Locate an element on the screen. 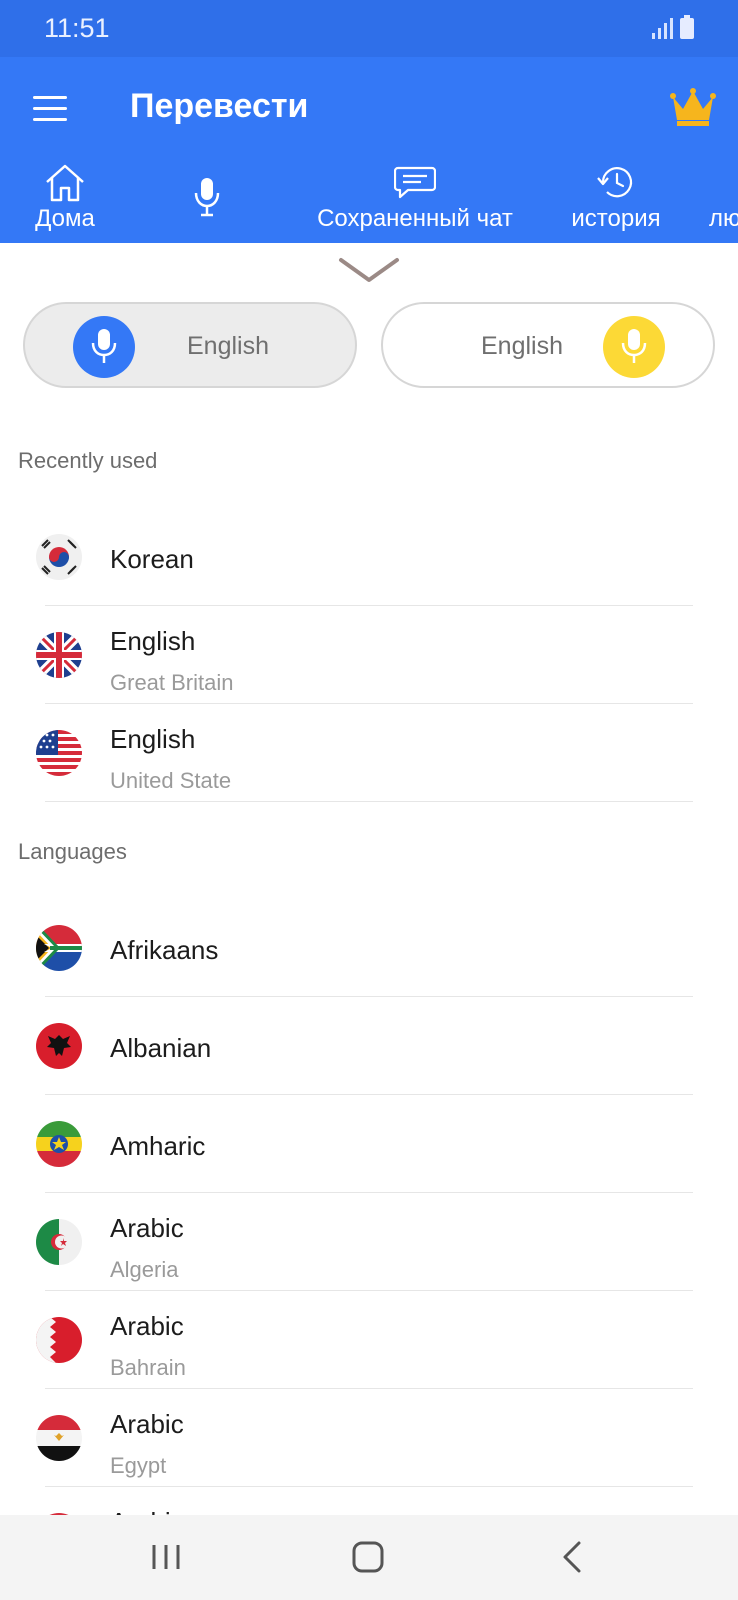 This screenshot has width=738, height=1600. language-region: Bahrain is located at coordinates (148, 1367).